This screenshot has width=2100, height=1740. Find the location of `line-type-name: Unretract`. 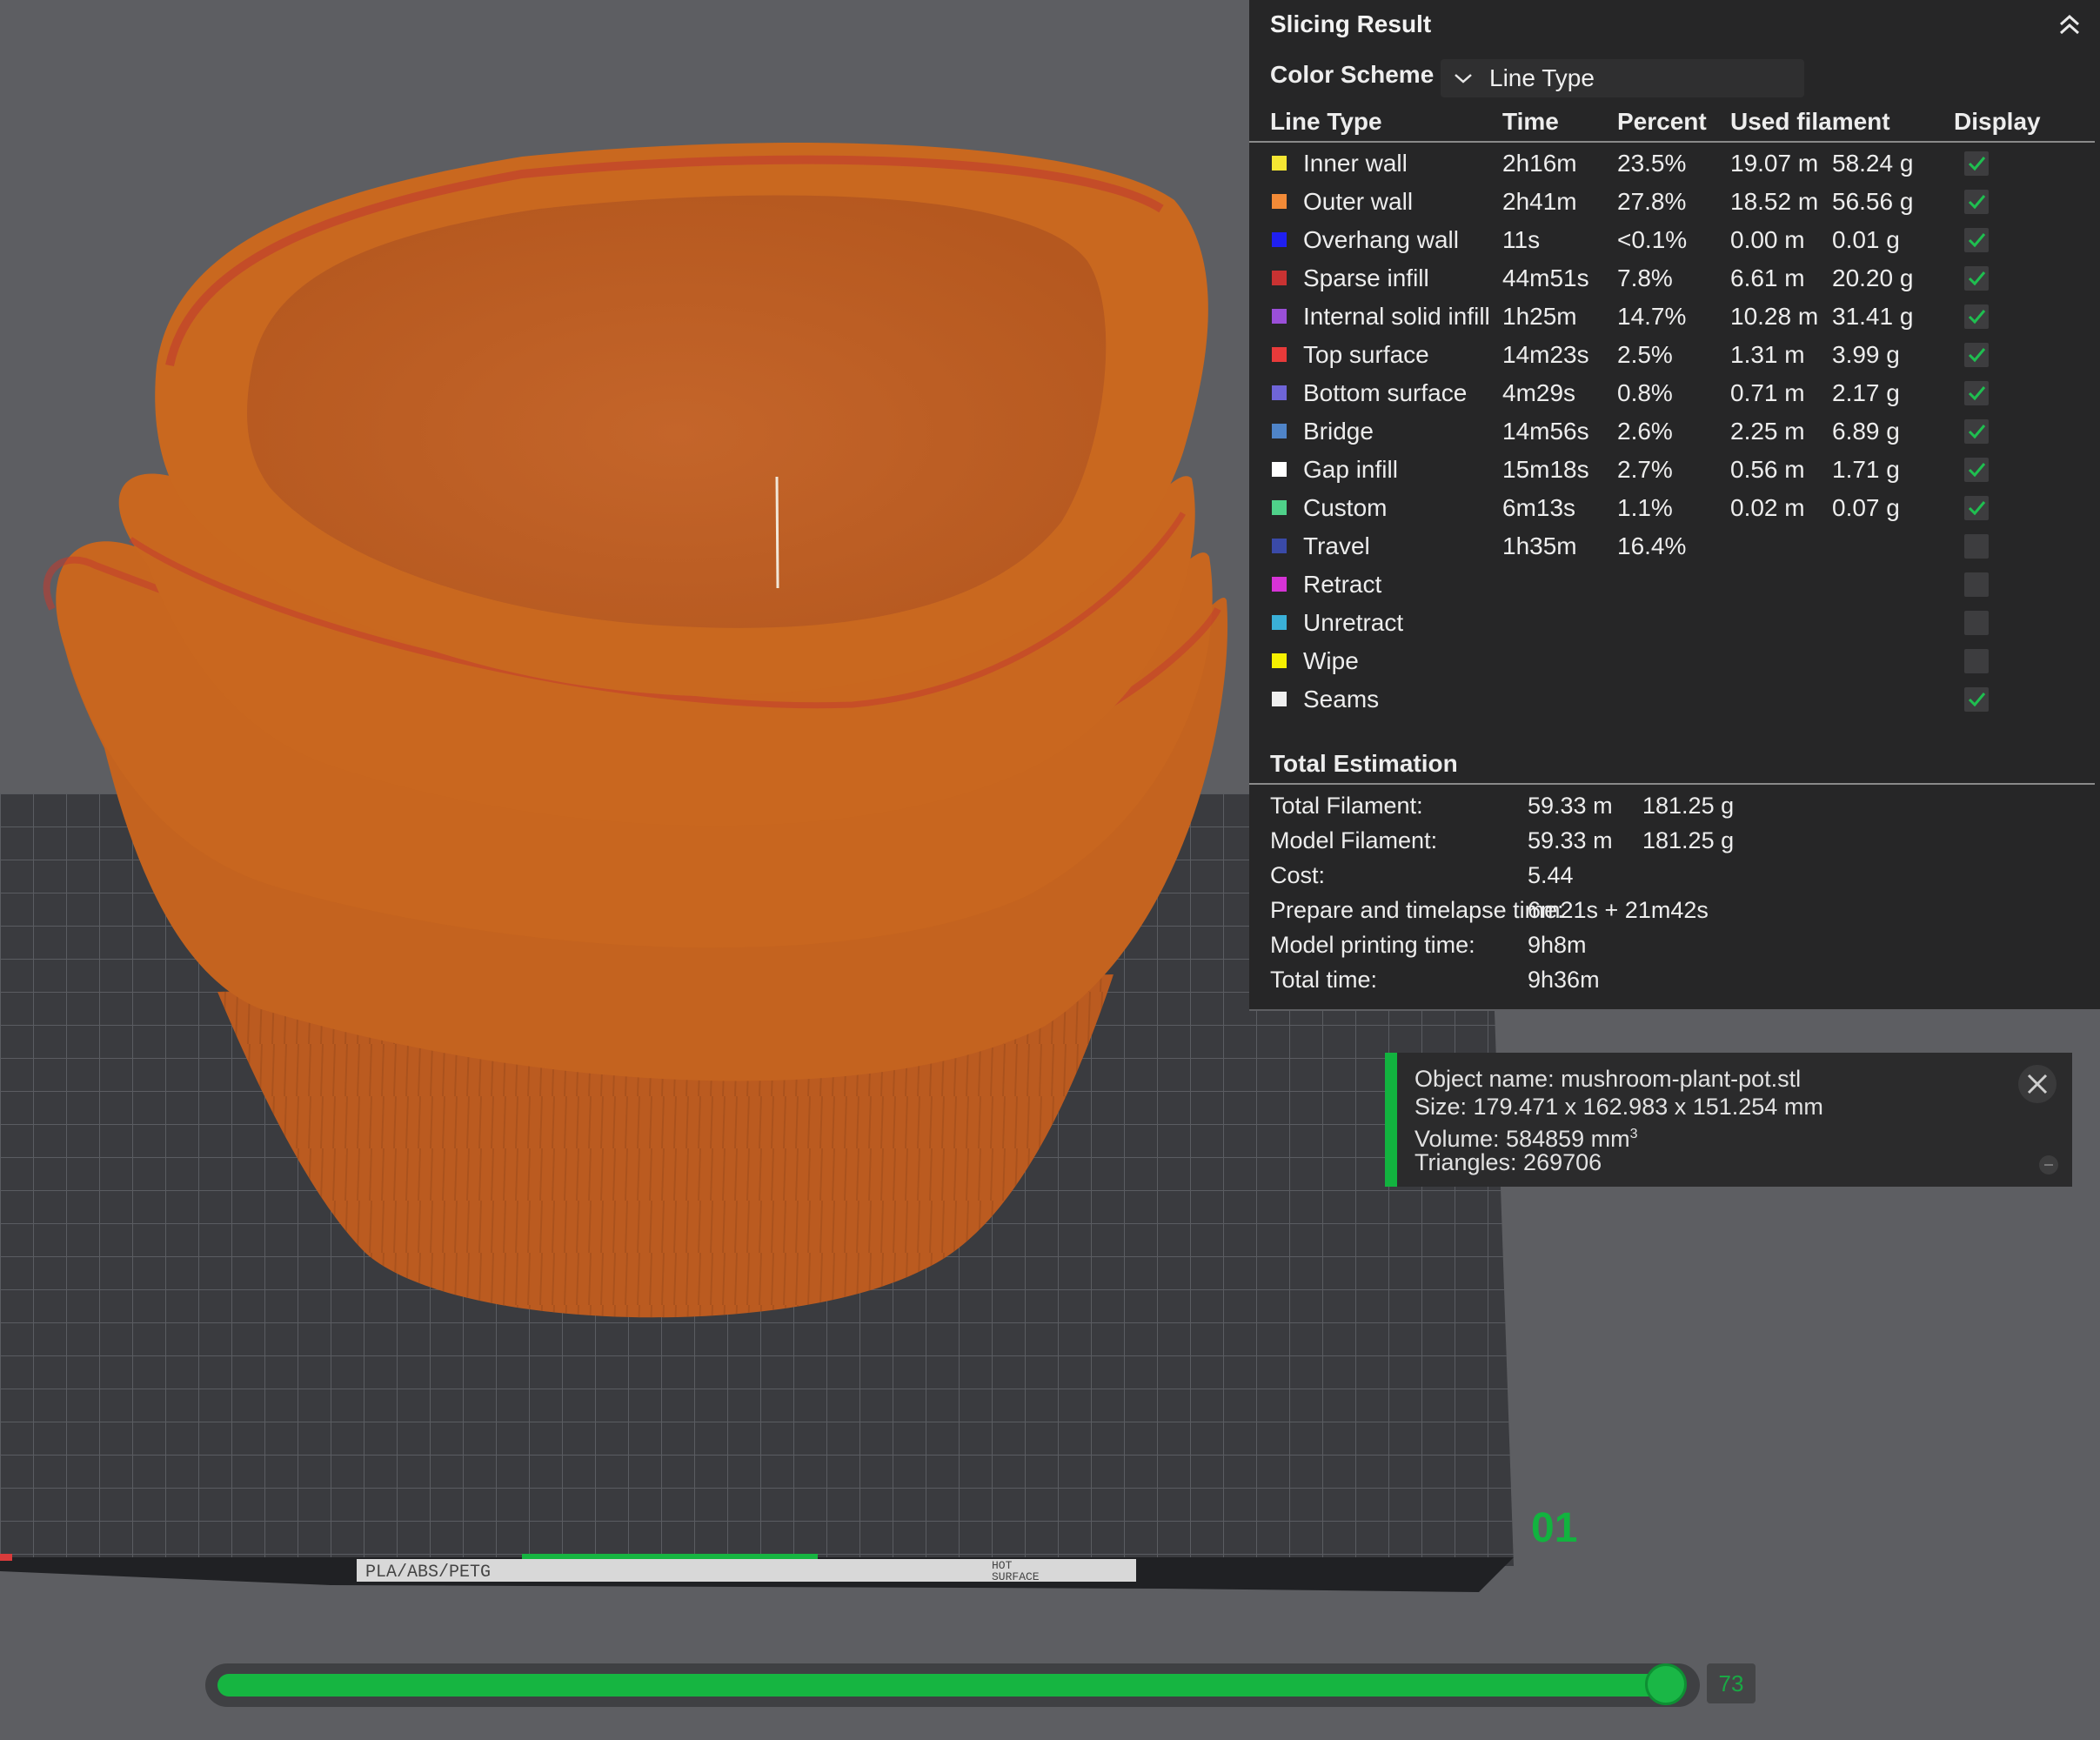

line-type-name: Unretract is located at coordinates (1353, 622).